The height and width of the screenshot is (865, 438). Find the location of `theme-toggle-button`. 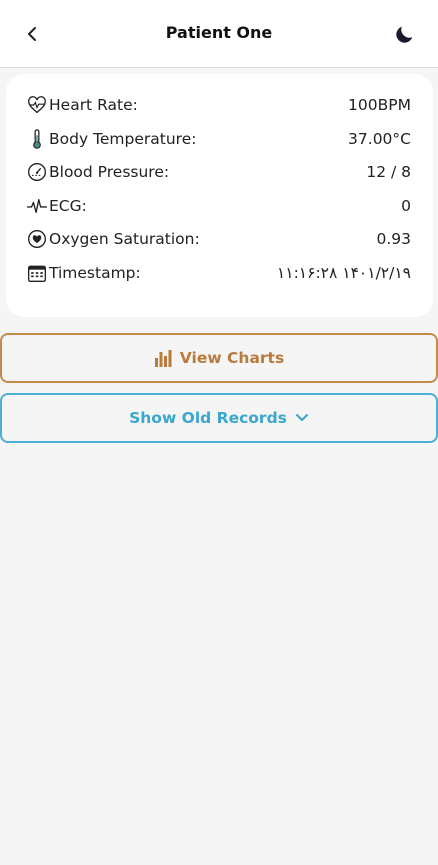

theme-toggle-button is located at coordinates (405, 34).